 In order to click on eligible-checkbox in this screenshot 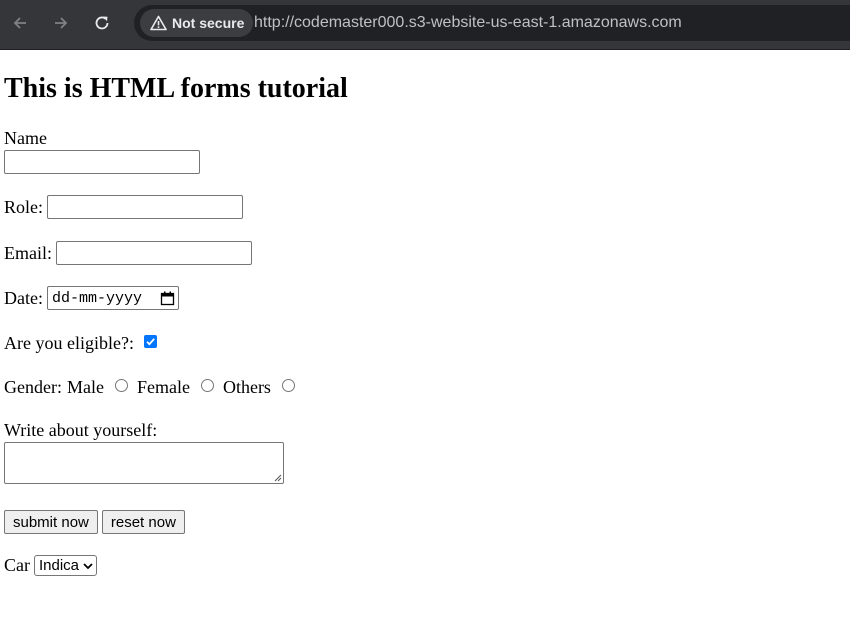, I will do `click(150, 341)`.